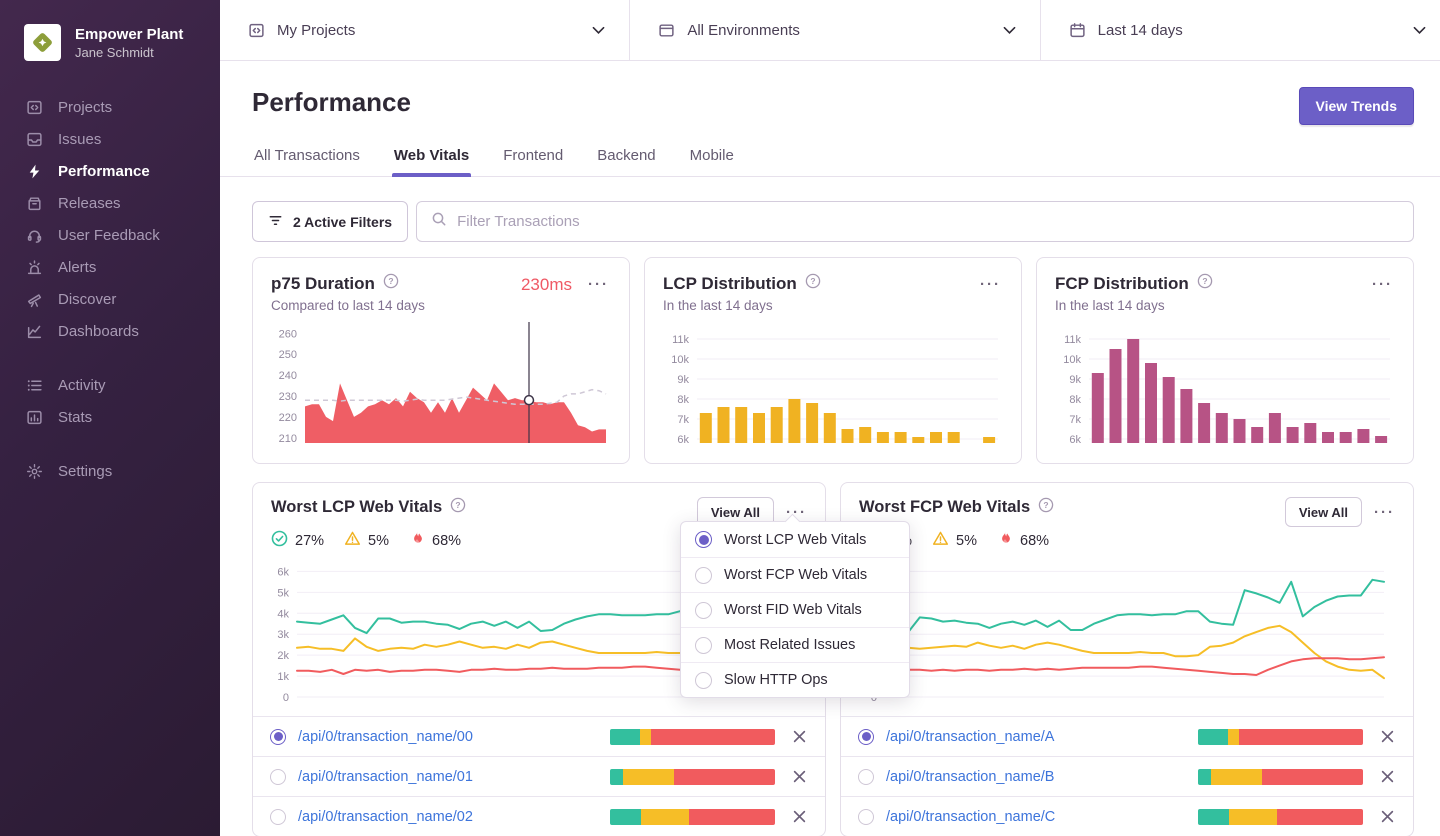 The height and width of the screenshot is (836, 1440). I want to click on sidebar-item-label: Activity, so click(82, 385).